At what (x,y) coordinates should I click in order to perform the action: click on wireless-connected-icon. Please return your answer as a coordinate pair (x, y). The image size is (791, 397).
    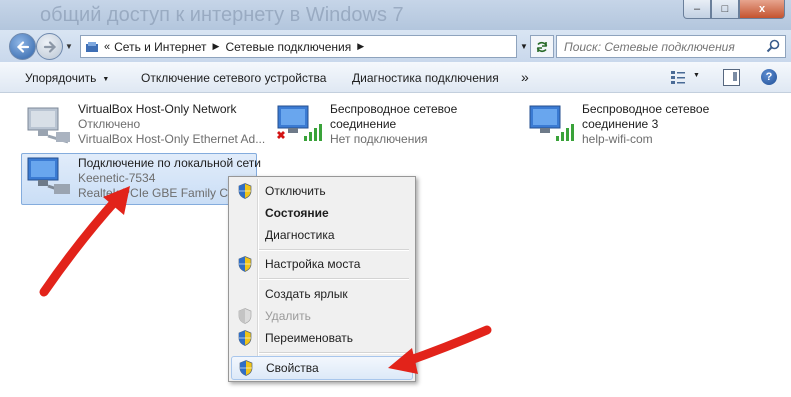
    Looking at the image, I should click on (552, 125).